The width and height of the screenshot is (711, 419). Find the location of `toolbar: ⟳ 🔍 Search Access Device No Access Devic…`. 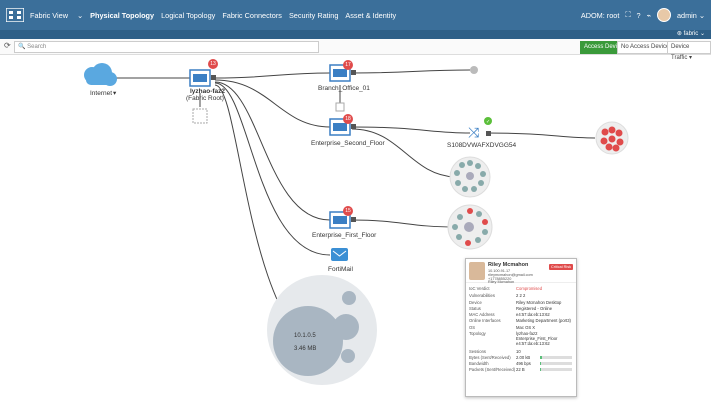

toolbar: ⟳ 🔍 Search Access Device No Access Devic… is located at coordinates (355, 50).